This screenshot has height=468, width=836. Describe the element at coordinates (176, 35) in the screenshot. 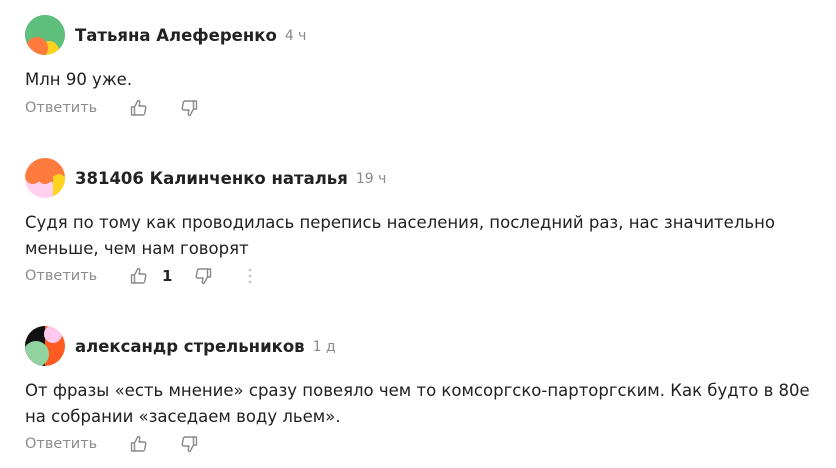

I see `author-name: Татьяна Алеференко` at that location.